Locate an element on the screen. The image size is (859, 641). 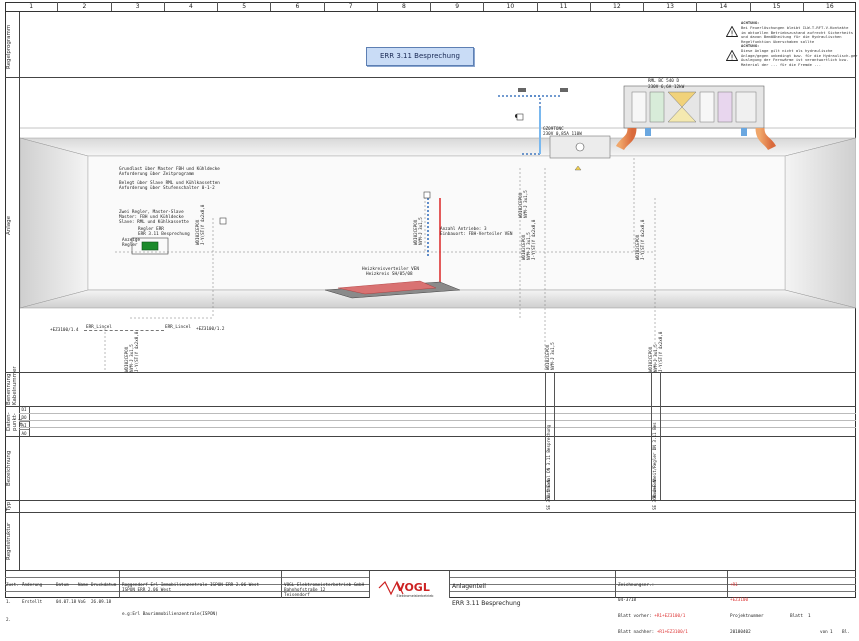
column-number: 2 is located at coordinates (85, 6).